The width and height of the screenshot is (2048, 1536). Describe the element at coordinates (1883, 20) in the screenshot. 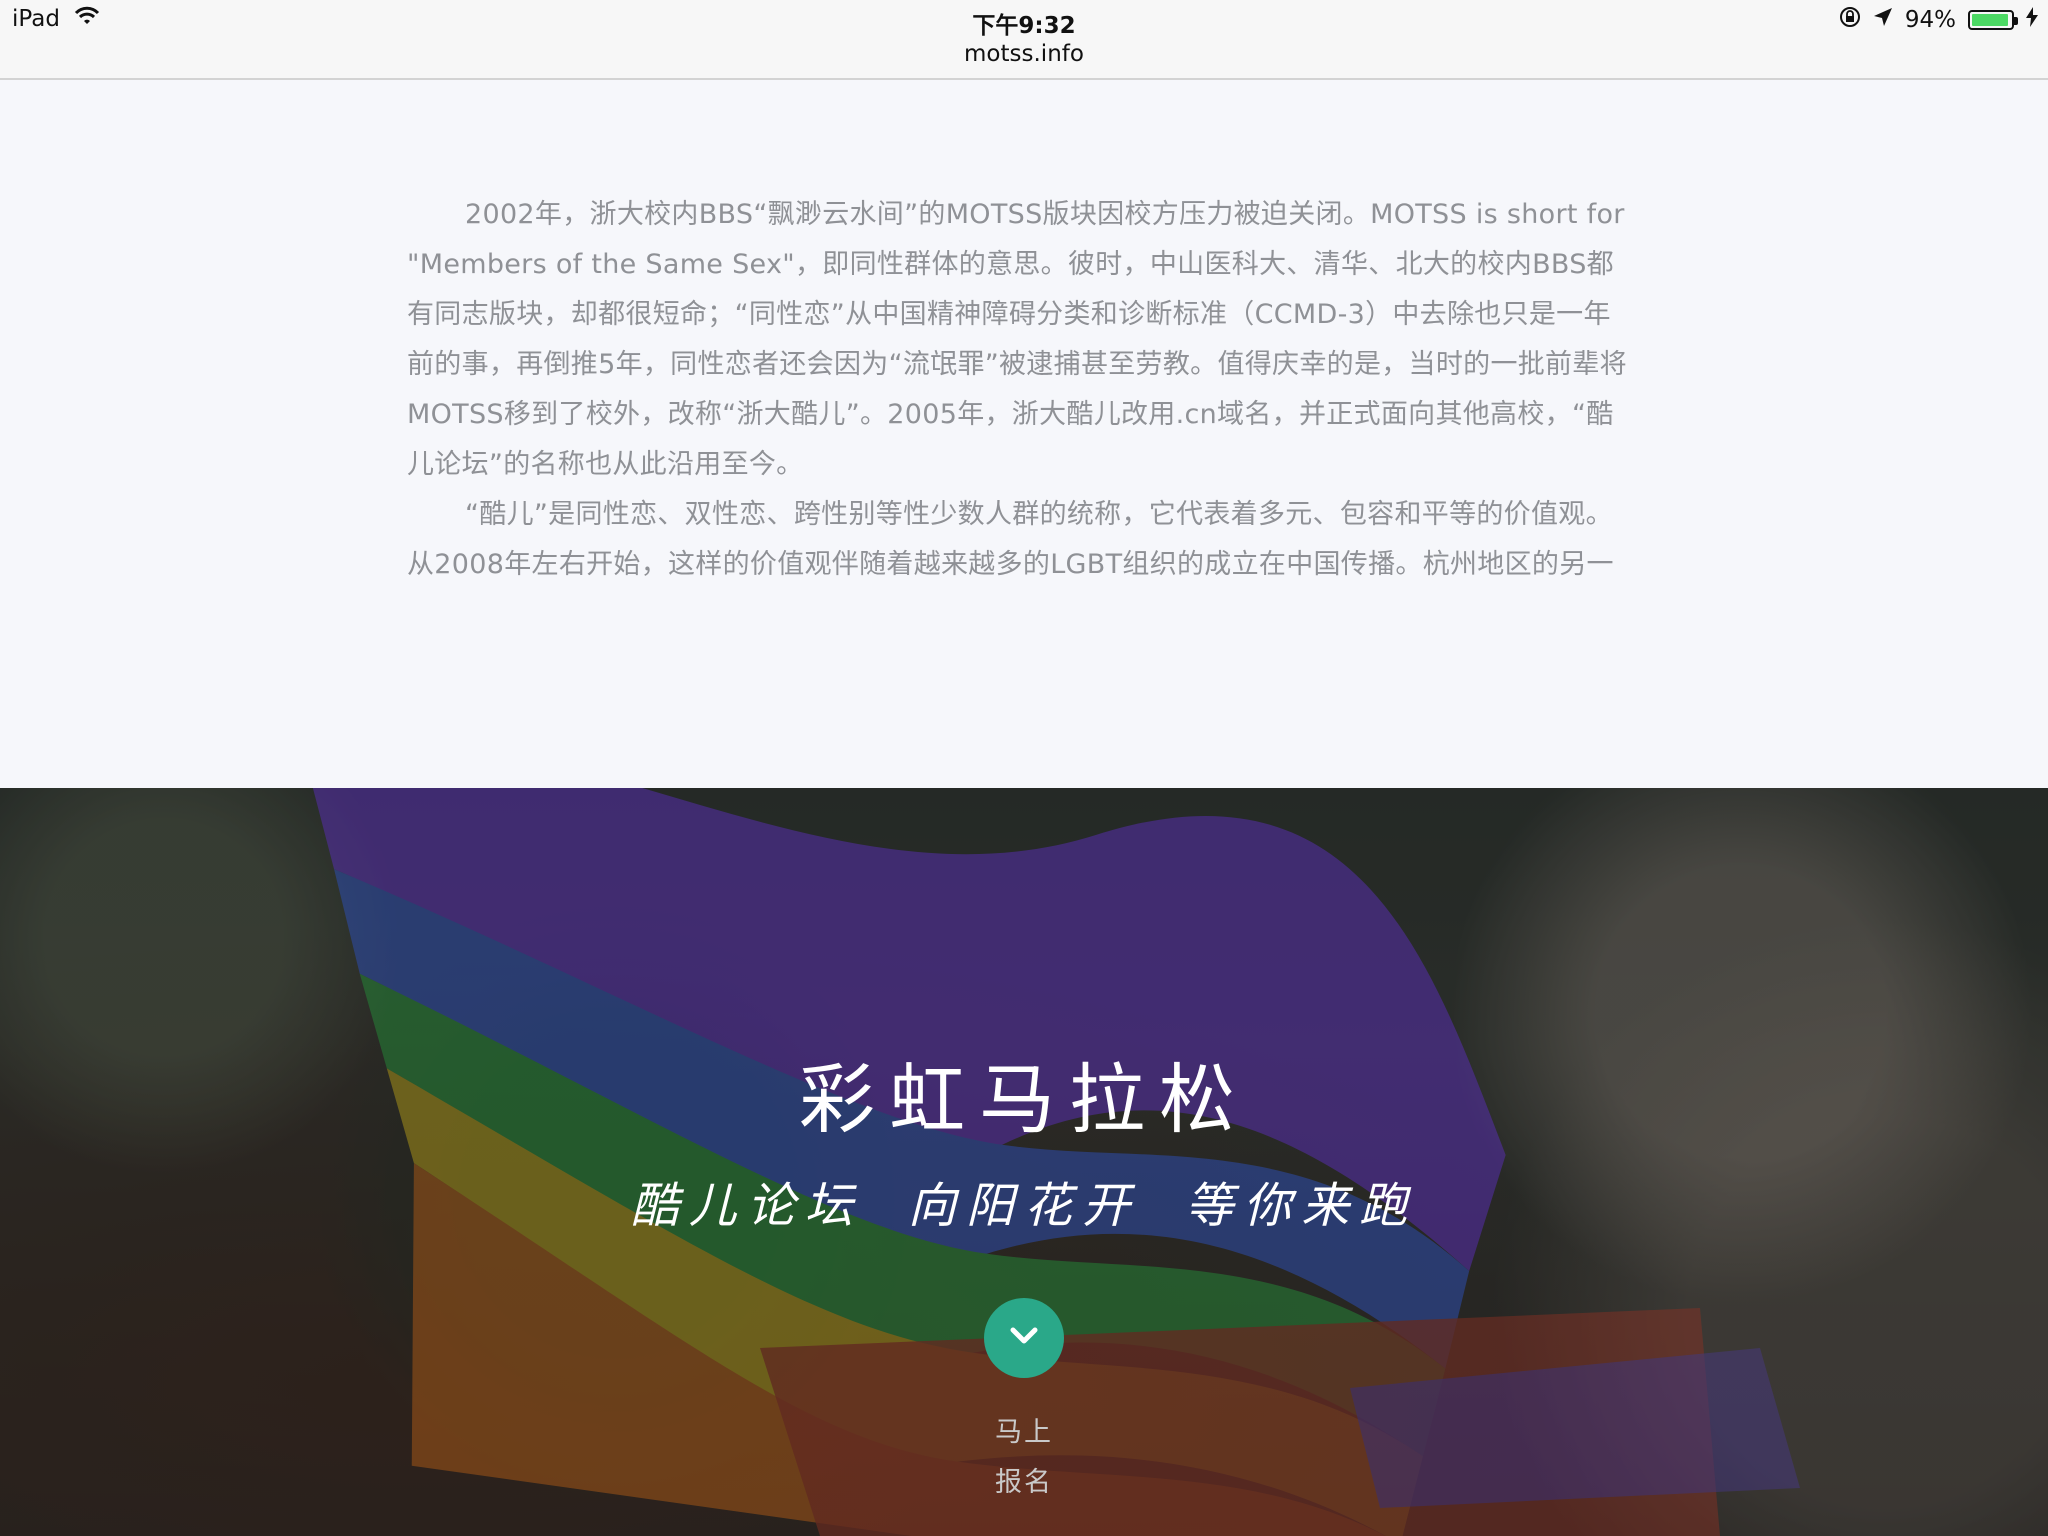

I see `location-arrow-icon` at that location.